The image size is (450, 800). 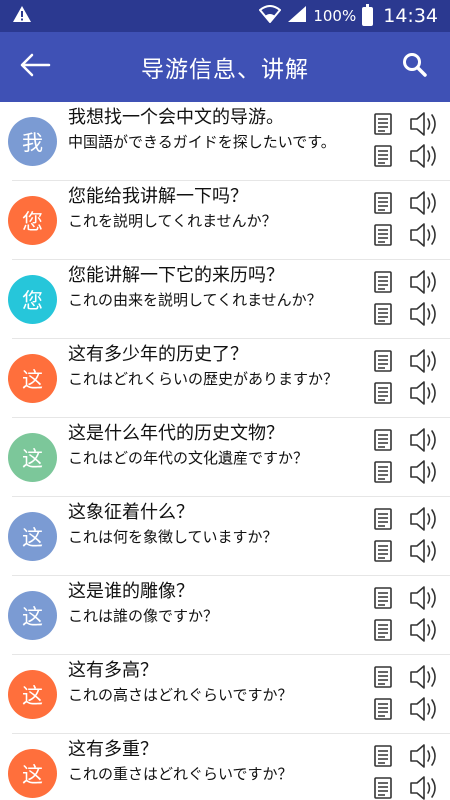 I want to click on chinese-text: 您能给我讲解一下吗？, so click(x=158, y=196).